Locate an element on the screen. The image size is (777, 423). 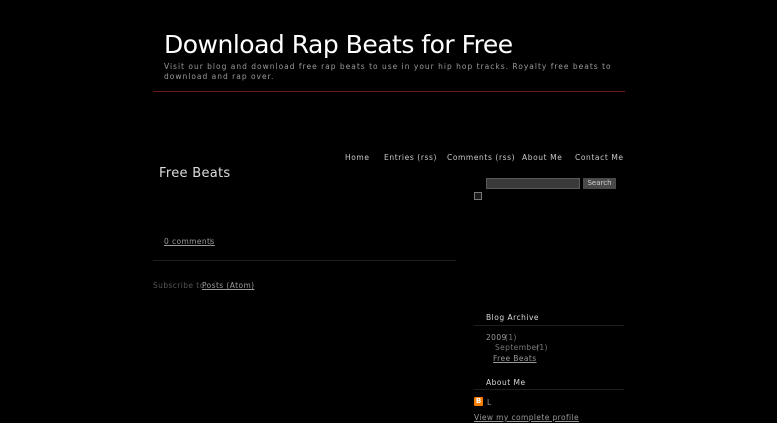
archive-month-link: September is located at coordinates (517, 347).